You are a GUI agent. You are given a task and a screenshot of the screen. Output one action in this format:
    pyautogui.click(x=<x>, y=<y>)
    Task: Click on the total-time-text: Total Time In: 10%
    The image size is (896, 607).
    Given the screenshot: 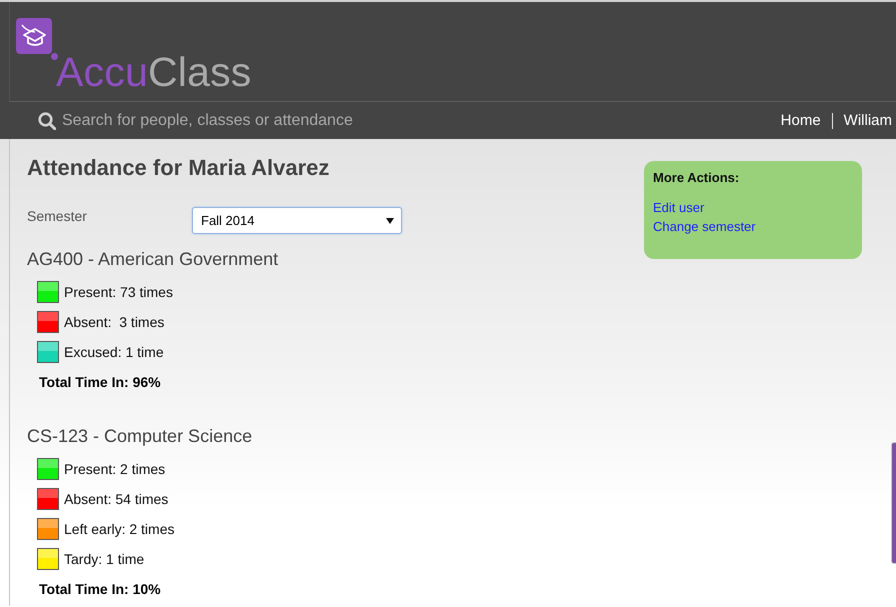 What is the action you would take?
    pyautogui.click(x=100, y=589)
    